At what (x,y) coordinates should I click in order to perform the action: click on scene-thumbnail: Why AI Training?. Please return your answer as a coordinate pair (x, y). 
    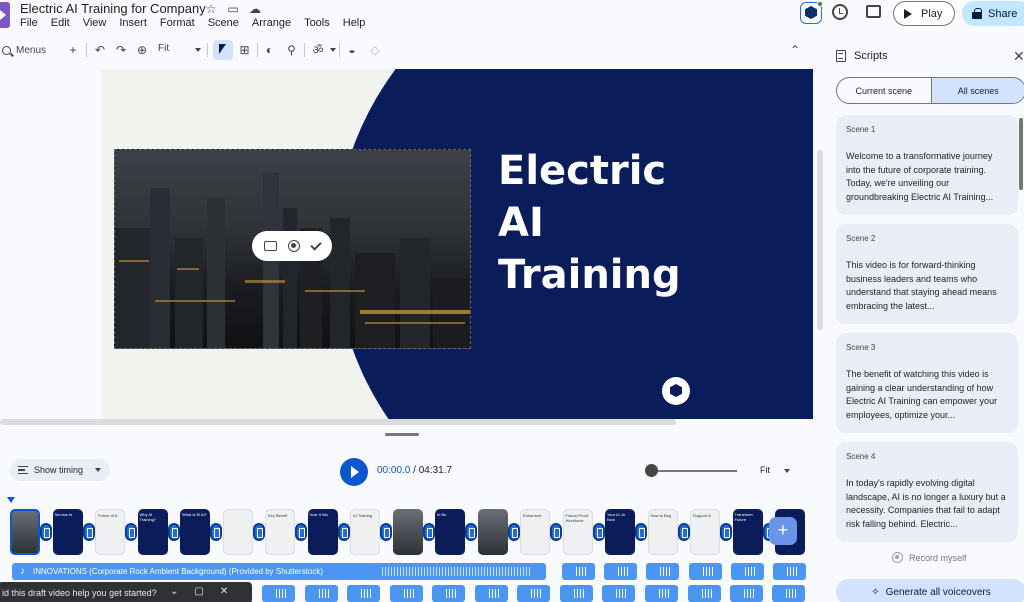
    Looking at the image, I should click on (152, 532).